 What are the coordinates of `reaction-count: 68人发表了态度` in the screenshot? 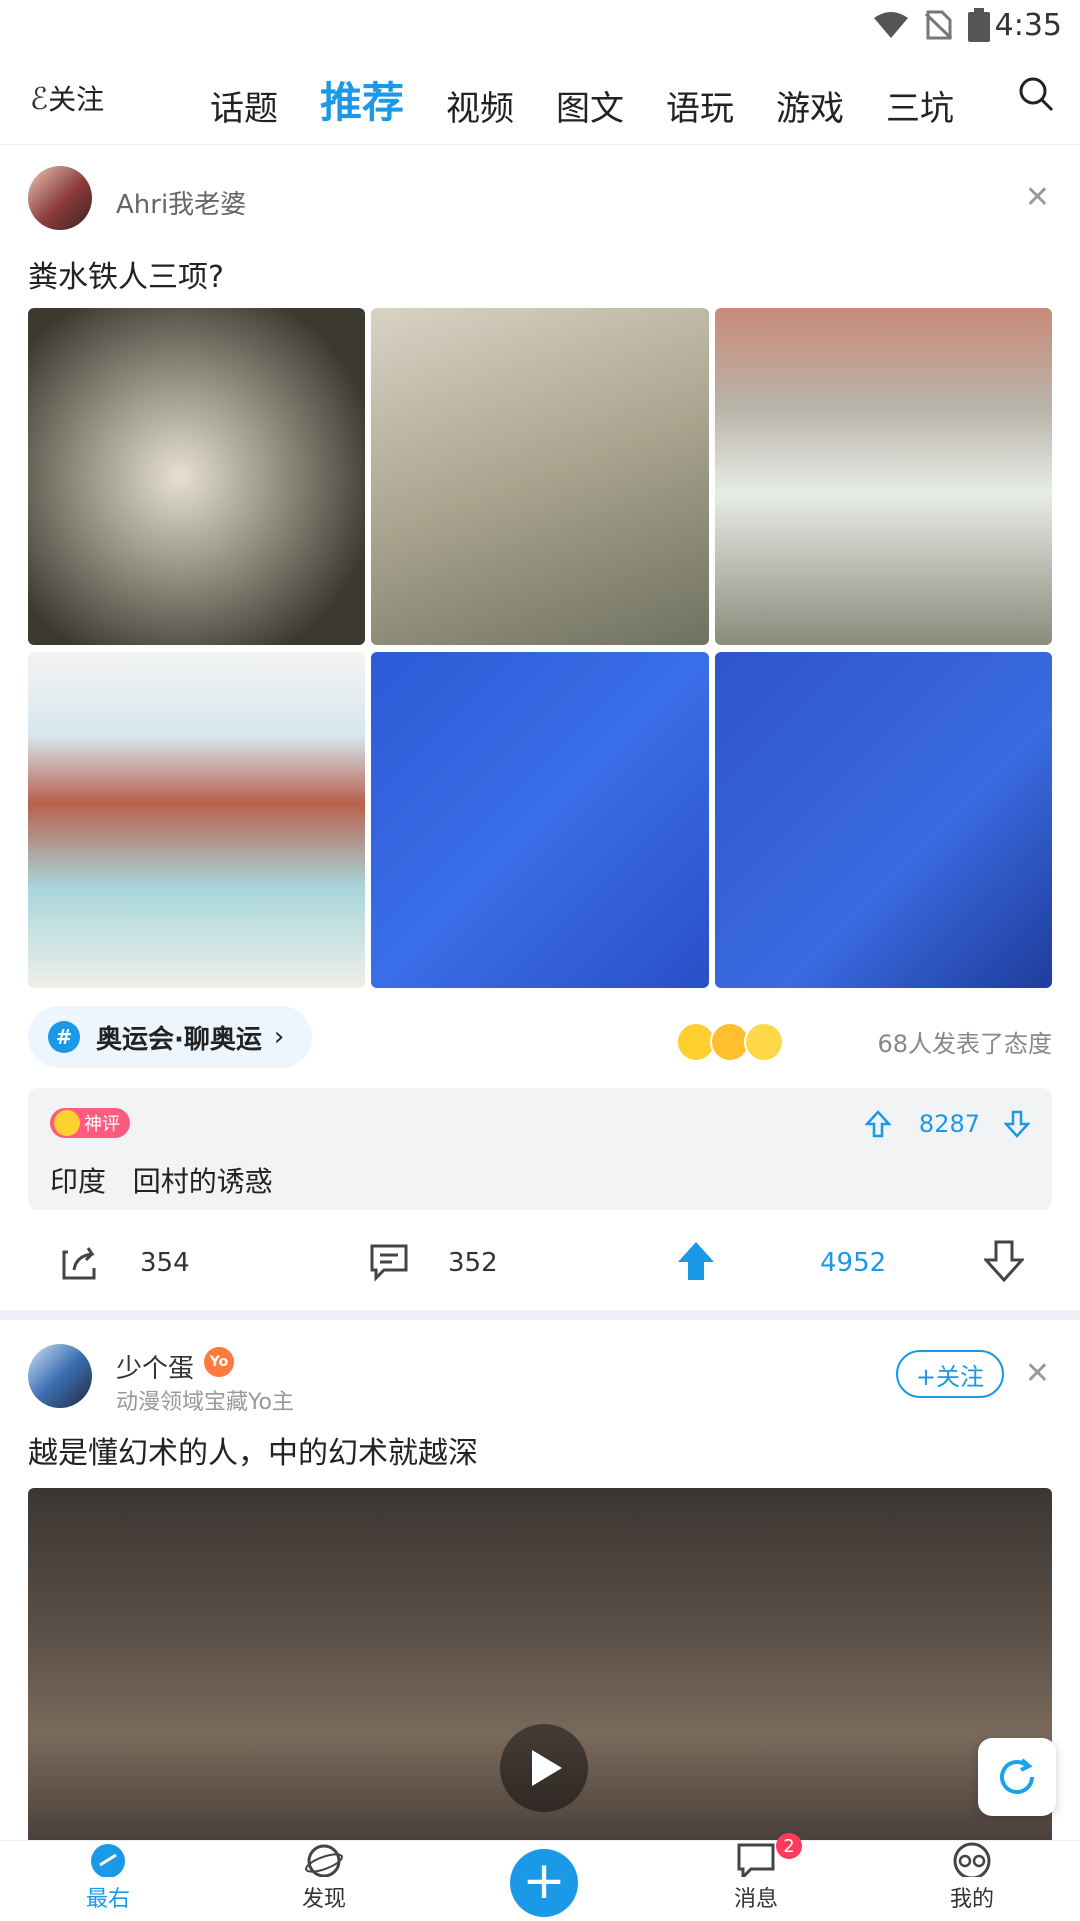 It's located at (964, 1041).